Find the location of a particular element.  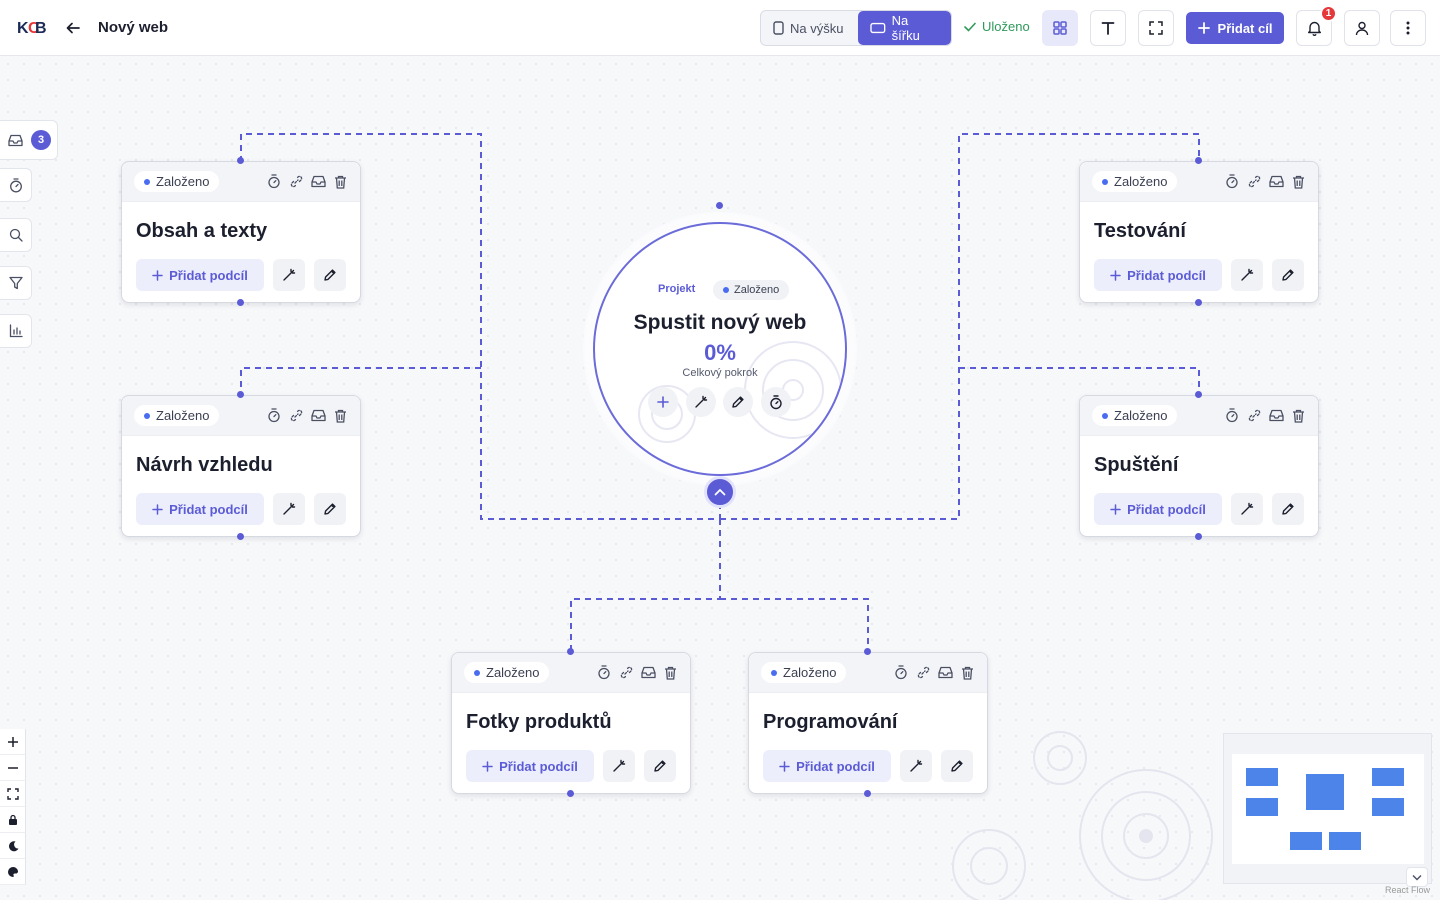

text-tool-button is located at coordinates (1108, 28).